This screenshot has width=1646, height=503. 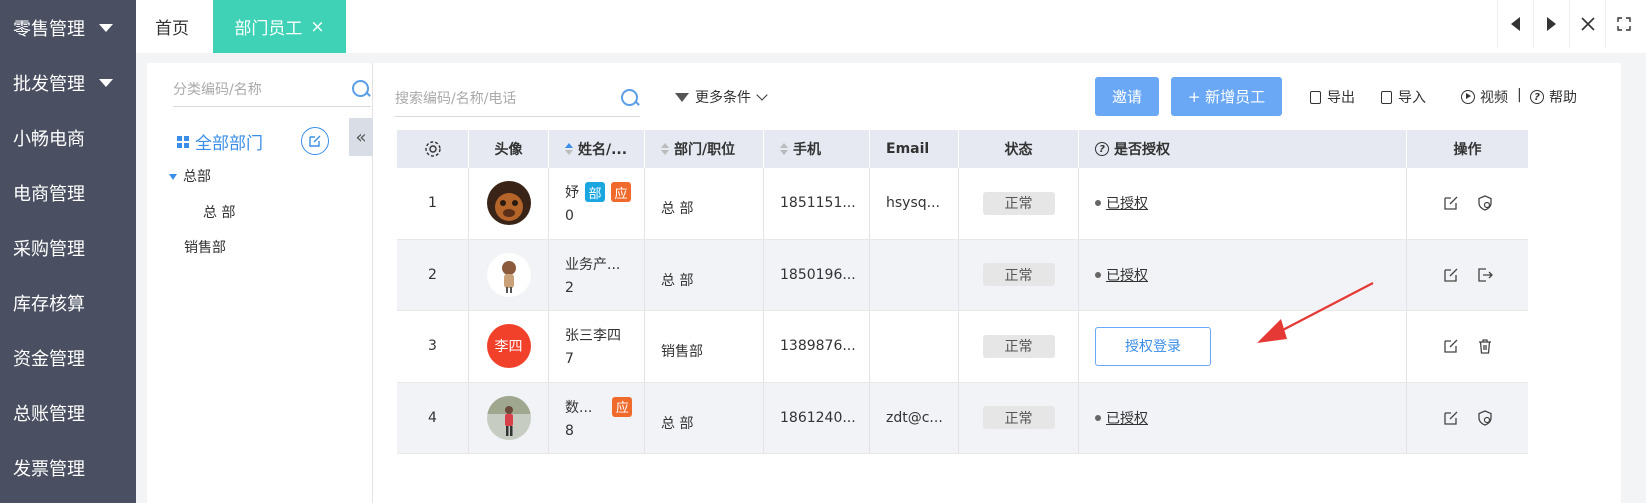 I want to click on table-row: 4 数... 应 8 总 部 1861240... zdt@c... 正常 已授权, so click(x=962, y=418).